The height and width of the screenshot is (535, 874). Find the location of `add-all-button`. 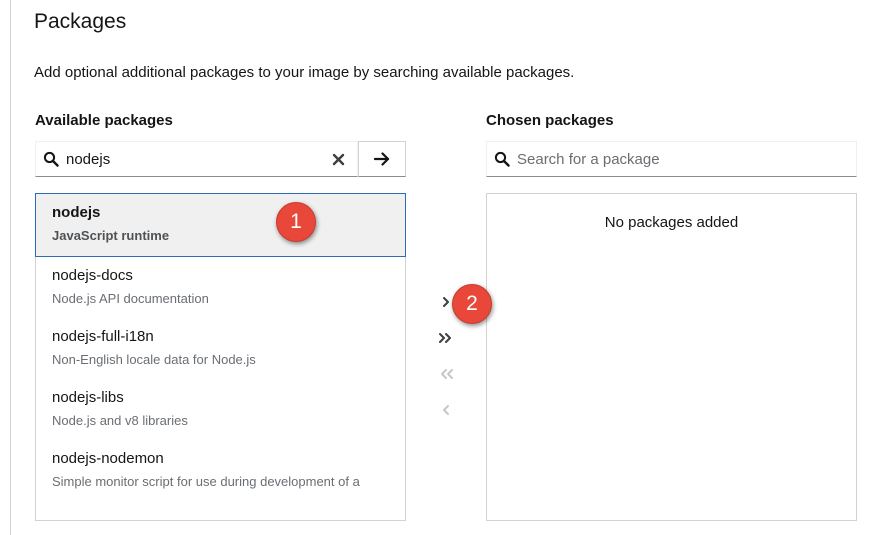

add-all-button is located at coordinates (446, 338).